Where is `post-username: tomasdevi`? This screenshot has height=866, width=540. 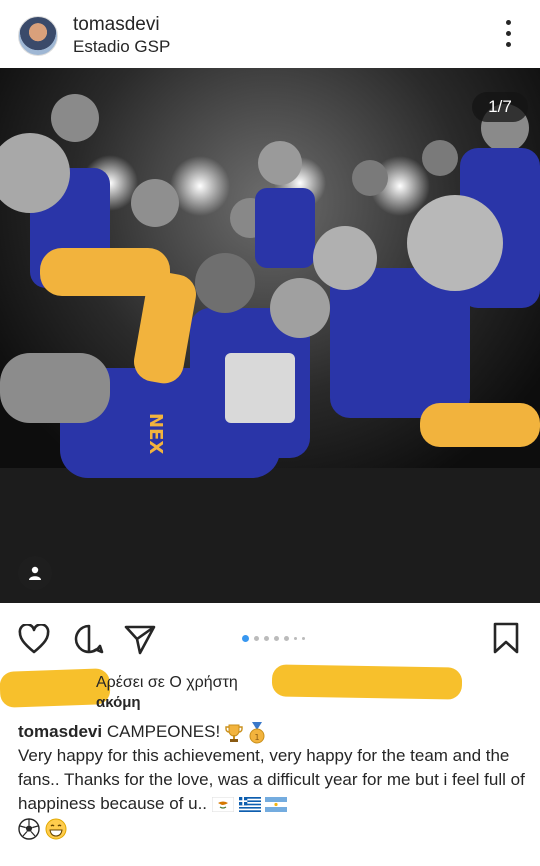
post-username: tomasdevi is located at coordinates (116, 25).